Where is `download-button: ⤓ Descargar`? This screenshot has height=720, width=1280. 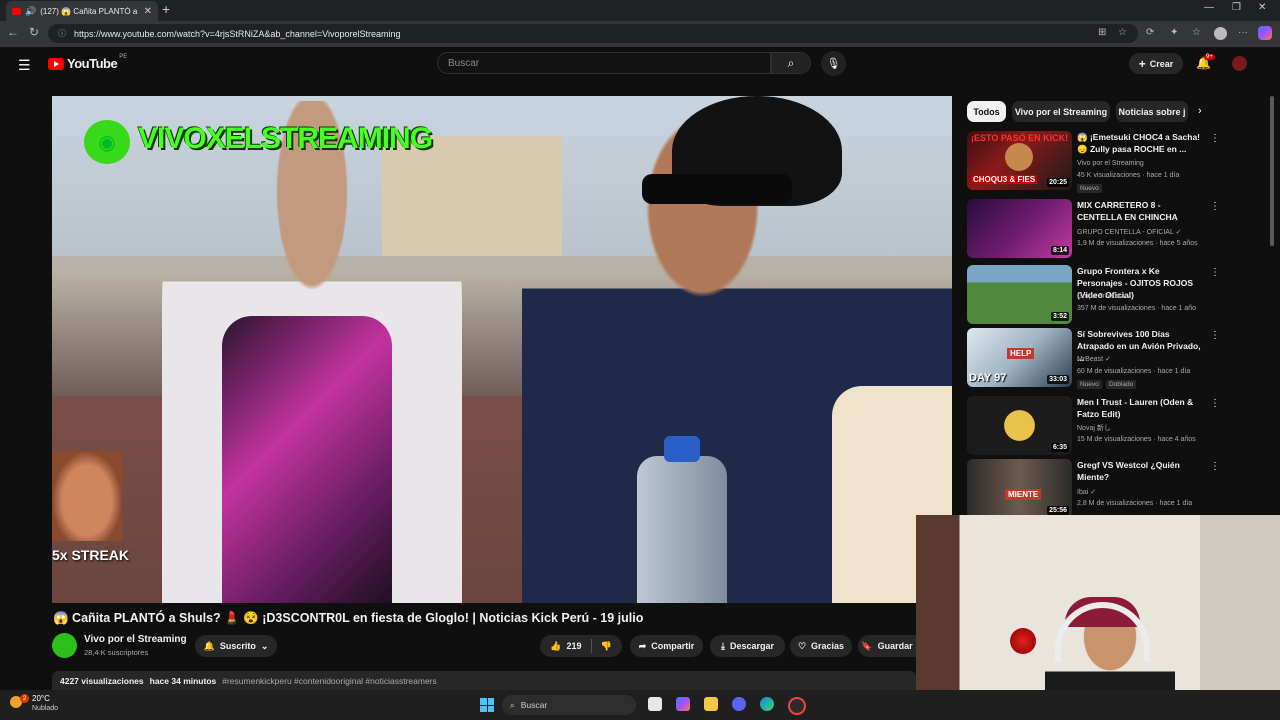
download-button: ⤓ Descargar is located at coordinates (747, 646).